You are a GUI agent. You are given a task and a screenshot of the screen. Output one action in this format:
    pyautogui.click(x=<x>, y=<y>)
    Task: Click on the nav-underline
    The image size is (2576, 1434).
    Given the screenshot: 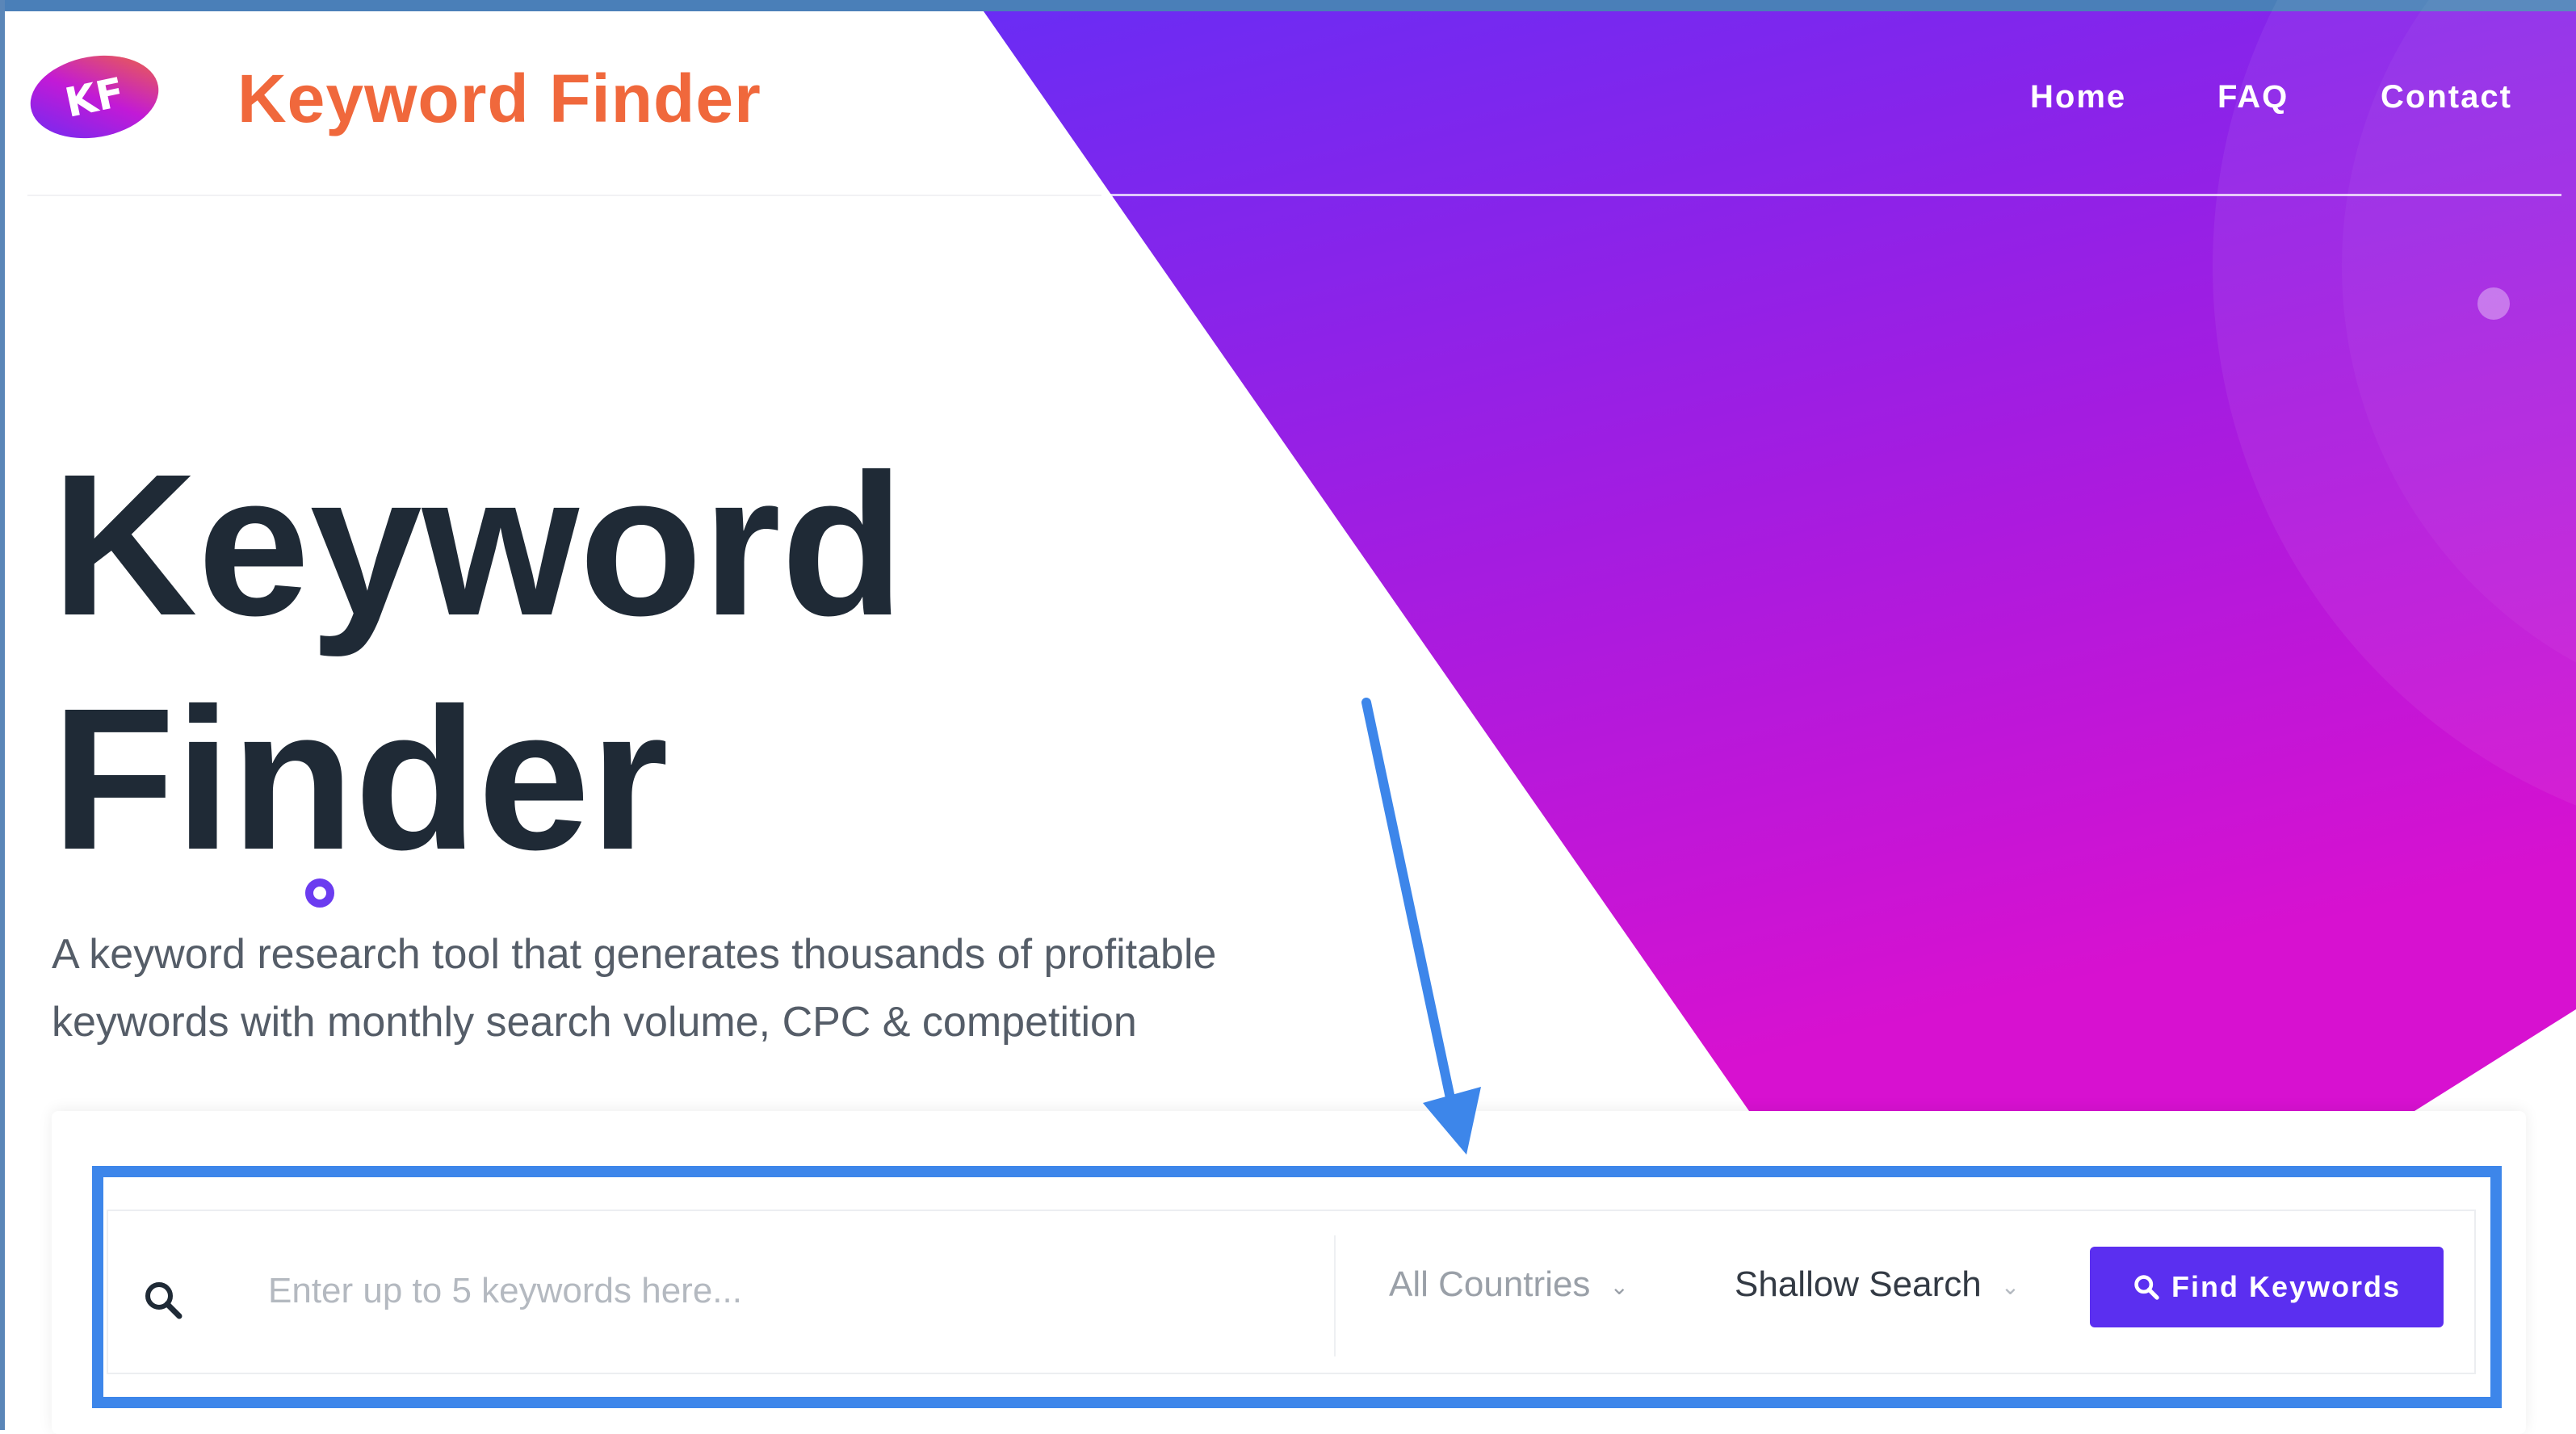 What is the action you would take?
    pyautogui.click(x=1835, y=195)
    